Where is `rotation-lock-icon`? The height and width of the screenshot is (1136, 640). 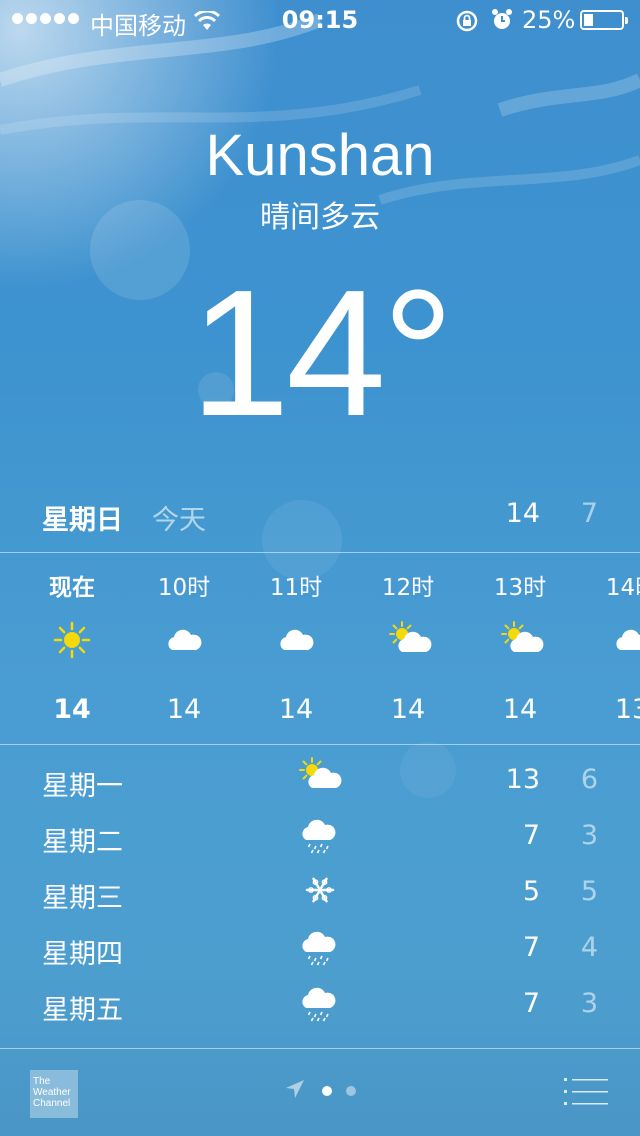
rotation-lock-icon is located at coordinates (467, 24).